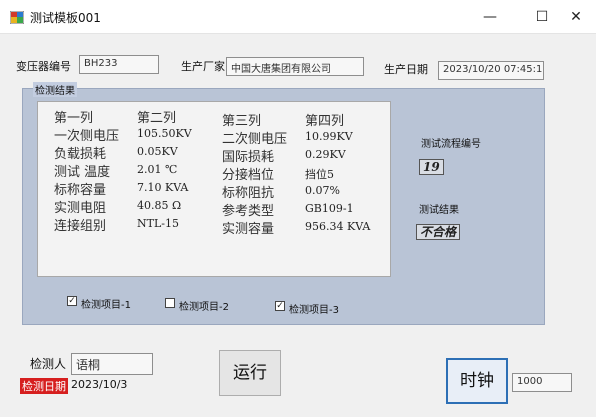  What do you see at coordinates (477, 381) in the screenshot?
I see `clock-button: 时钟` at bounding box center [477, 381].